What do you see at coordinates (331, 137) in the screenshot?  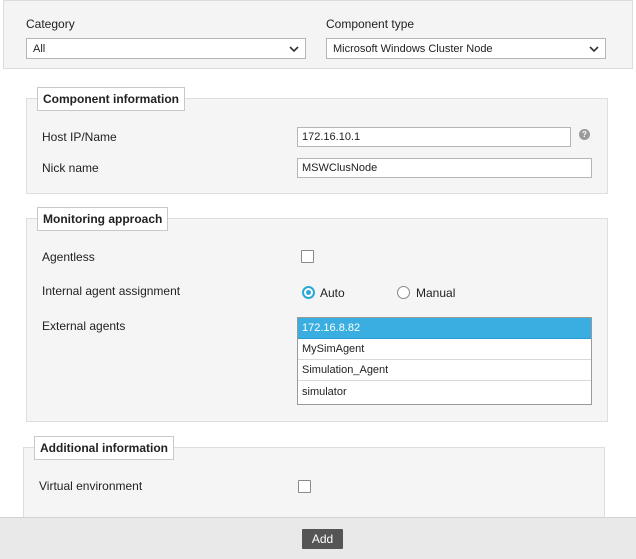 I see `host-value: 172.16.10.1` at bounding box center [331, 137].